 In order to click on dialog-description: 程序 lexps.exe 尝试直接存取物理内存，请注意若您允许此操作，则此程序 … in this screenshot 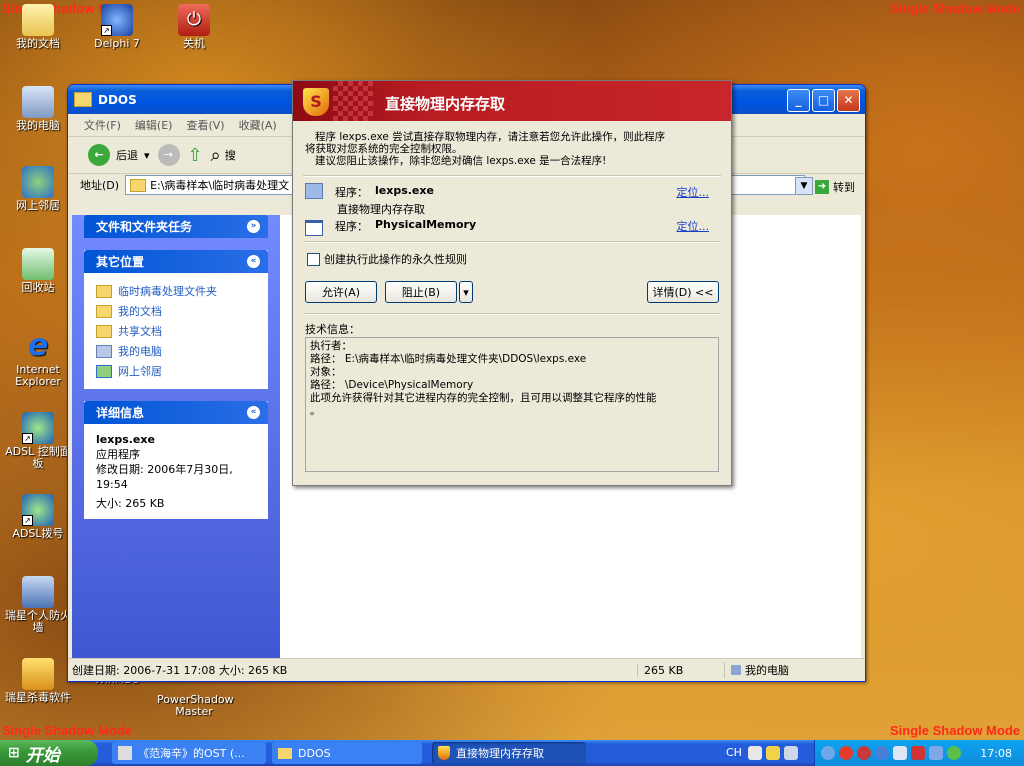, I will do `click(515, 149)`.